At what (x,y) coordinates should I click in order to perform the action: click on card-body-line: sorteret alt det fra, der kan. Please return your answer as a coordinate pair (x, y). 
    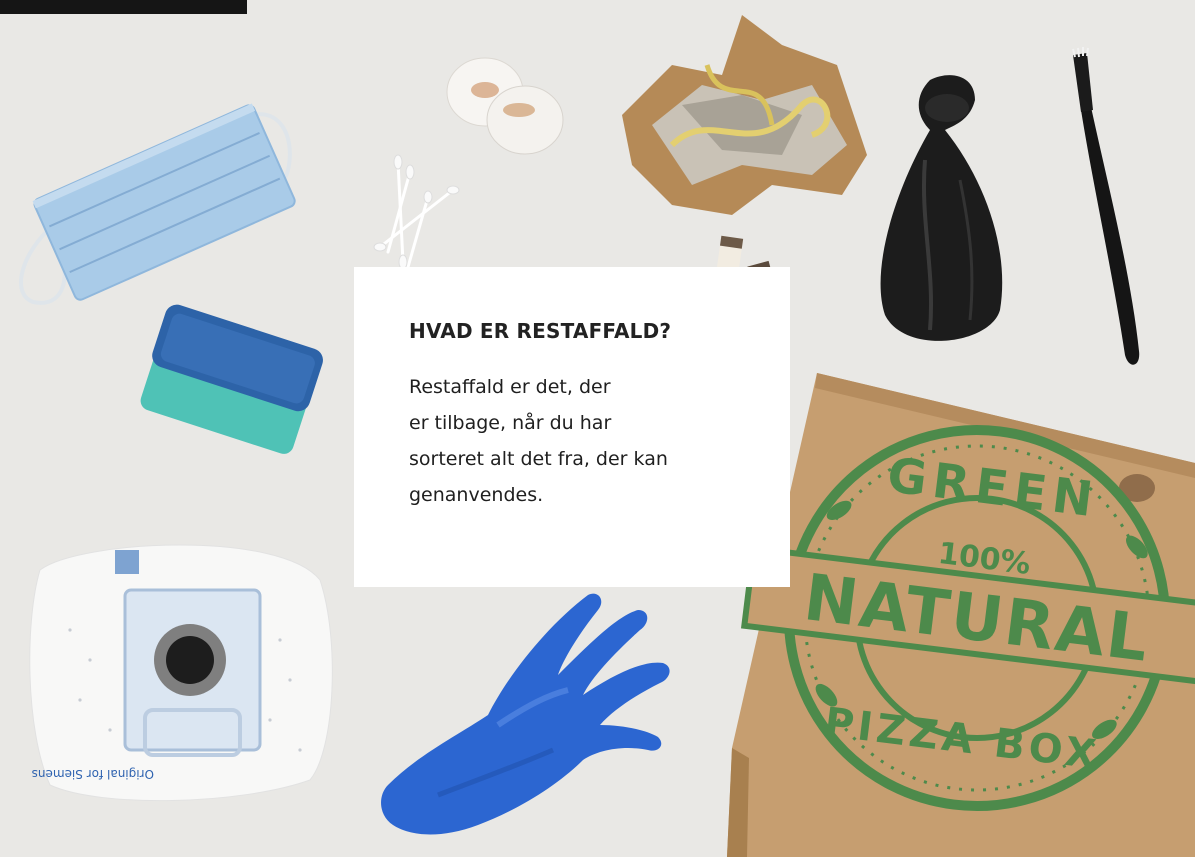
    Looking at the image, I should click on (538, 459).